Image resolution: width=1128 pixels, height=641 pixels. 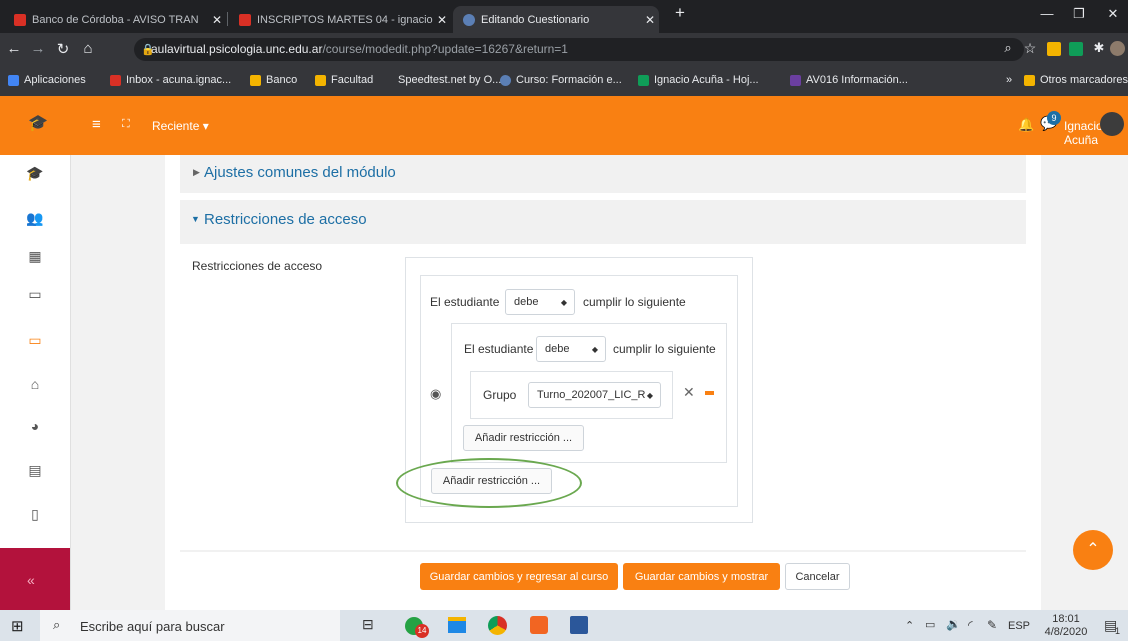 I want to click on wifi-icon: ◜, so click(x=970, y=625).